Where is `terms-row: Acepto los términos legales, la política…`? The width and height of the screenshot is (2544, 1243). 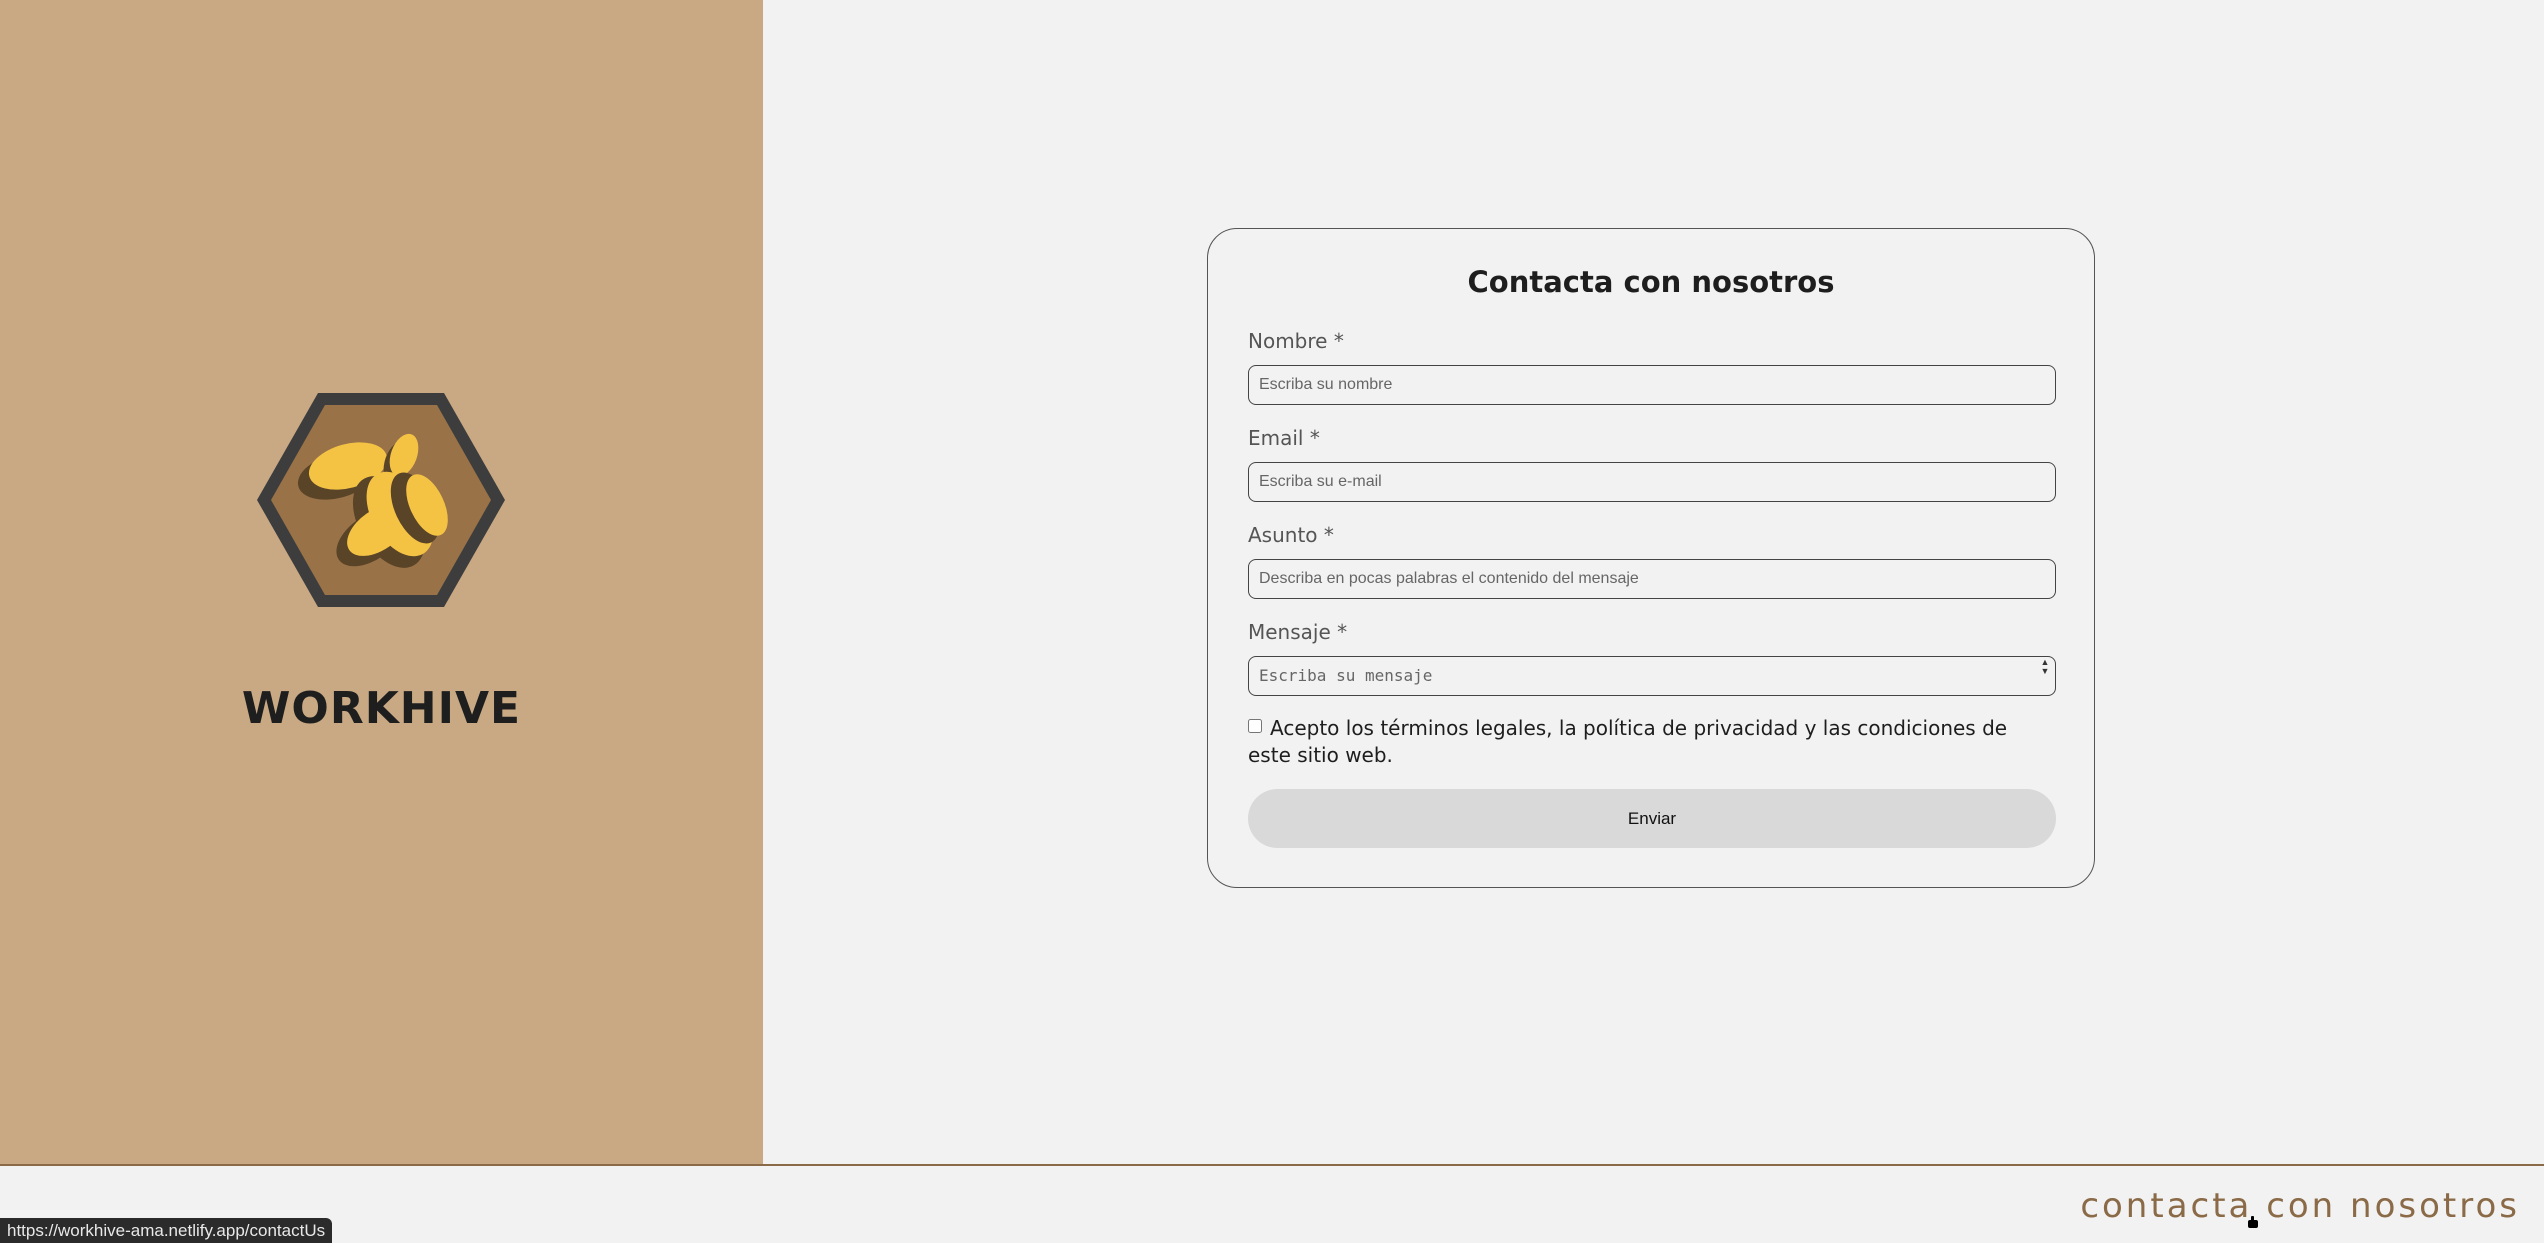 terms-row: Acepto los términos legales, la política… is located at coordinates (1648, 742).